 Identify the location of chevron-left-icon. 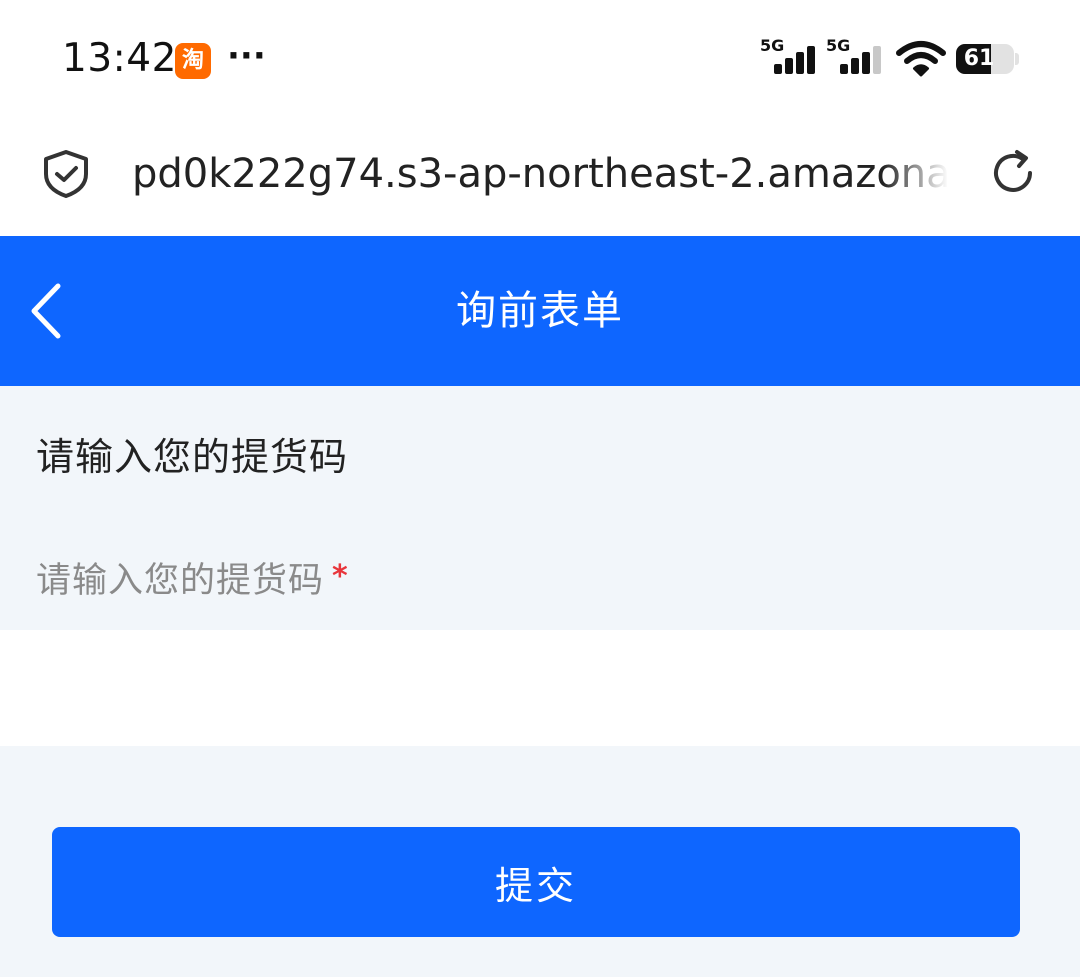
(47, 311).